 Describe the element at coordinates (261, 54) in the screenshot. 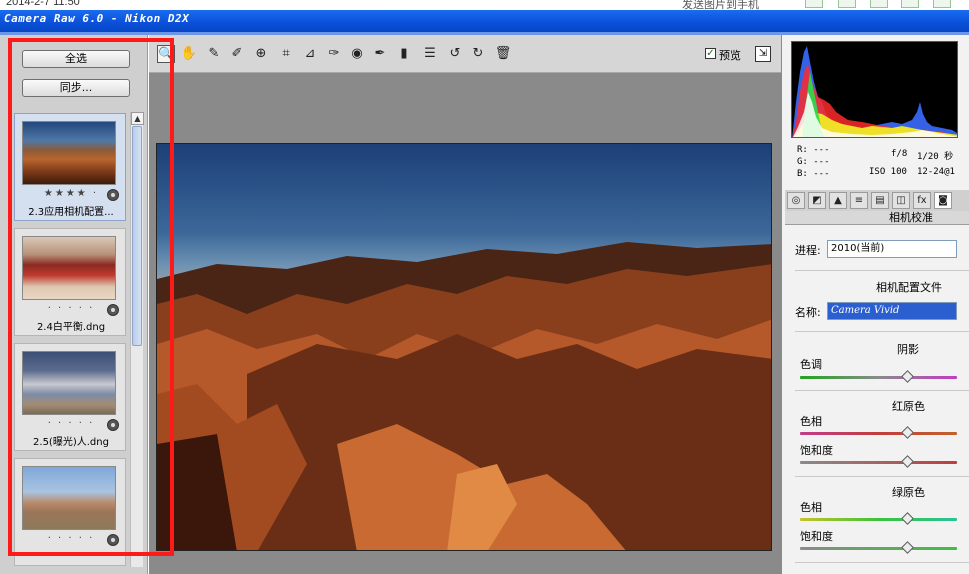

I see `targeted-adjustment-tool-icon: ⊕` at that location.